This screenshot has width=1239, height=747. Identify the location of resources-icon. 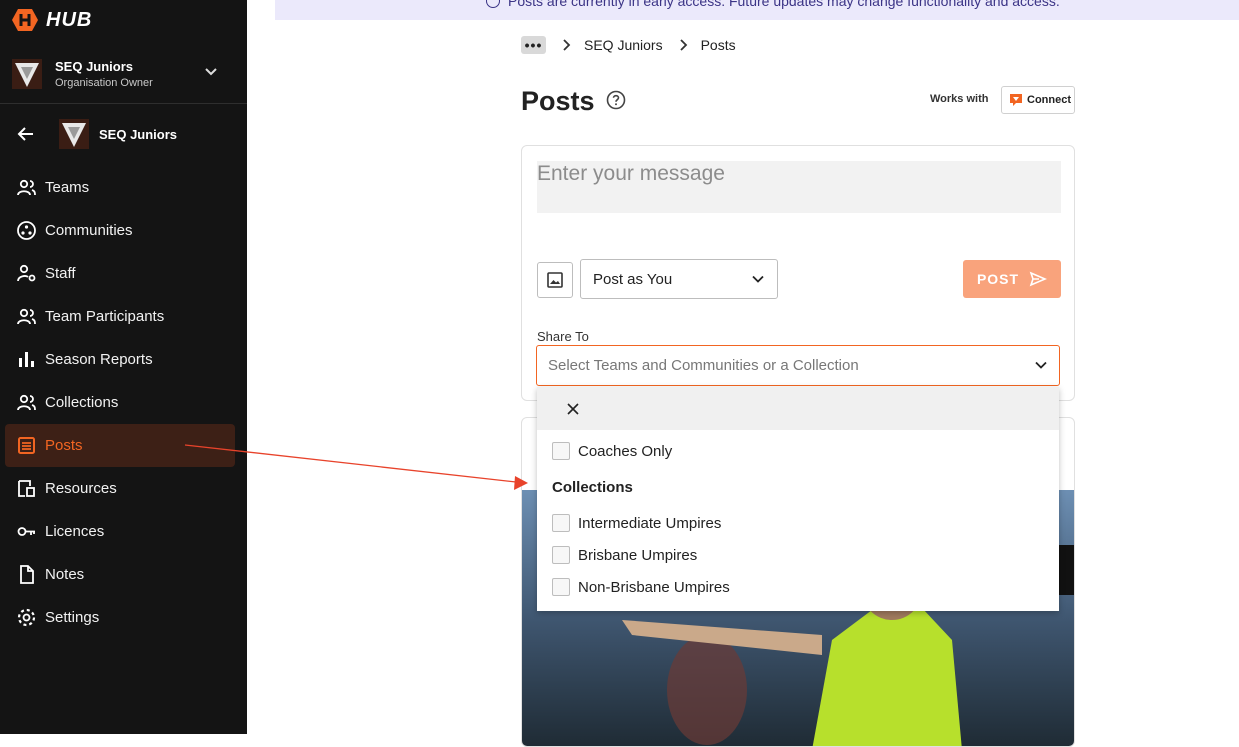
(26, 488).